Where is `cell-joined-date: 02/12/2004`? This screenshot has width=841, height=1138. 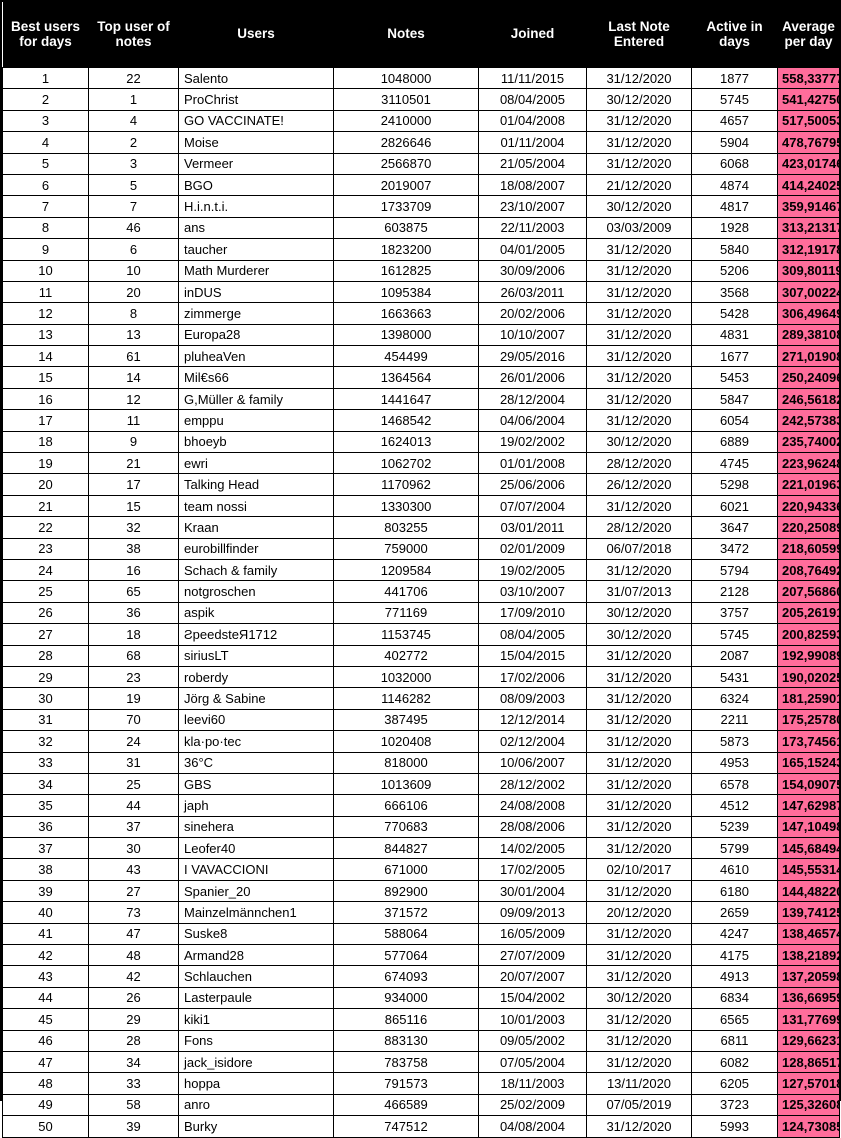
cell-joined-date: 02/12/2004 is located at coordinates (532, 741).